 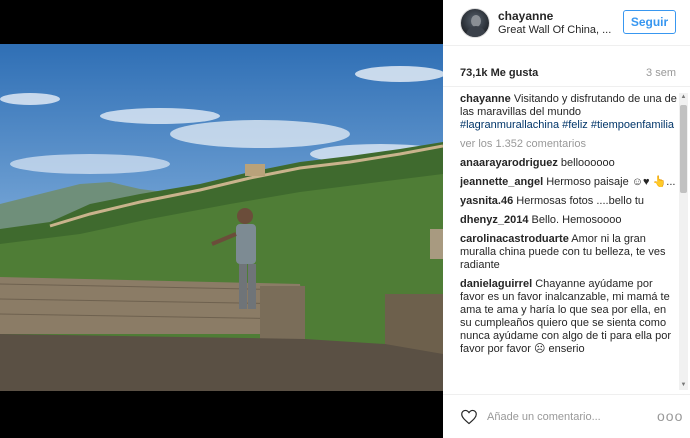 I want to click on more-options-icon: ooo, so click(x=670, y=416).